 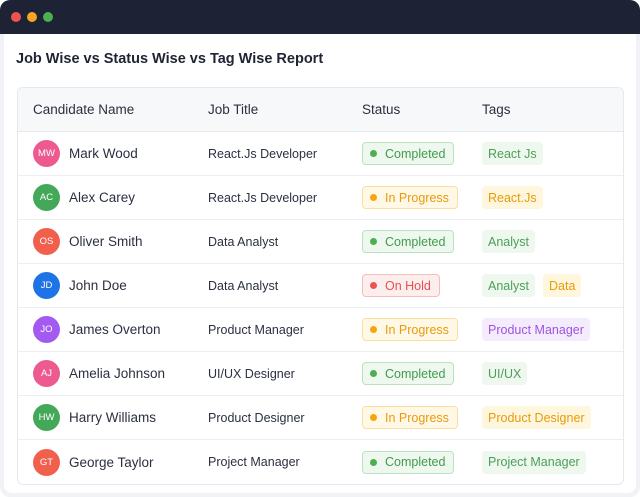 What do you see at coordinates (545, 153) in the screenshot?
I see `tags-cell: React Js` at bounding box center [545, 153].